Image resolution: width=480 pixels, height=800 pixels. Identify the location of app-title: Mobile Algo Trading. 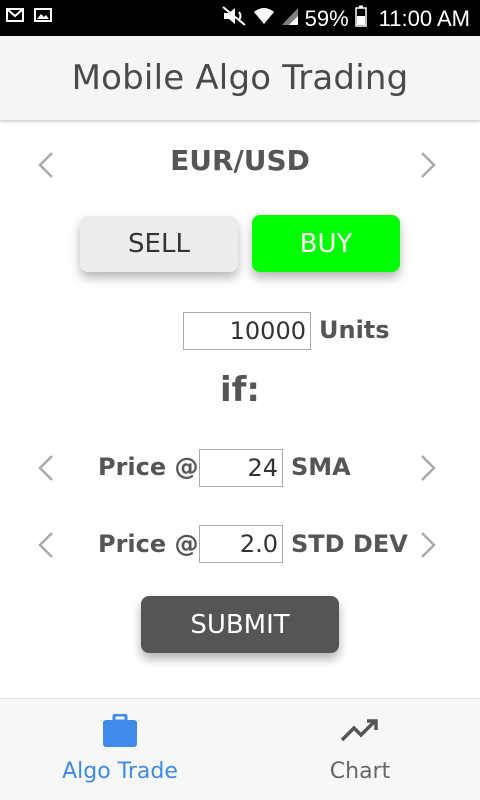
(240, 78).